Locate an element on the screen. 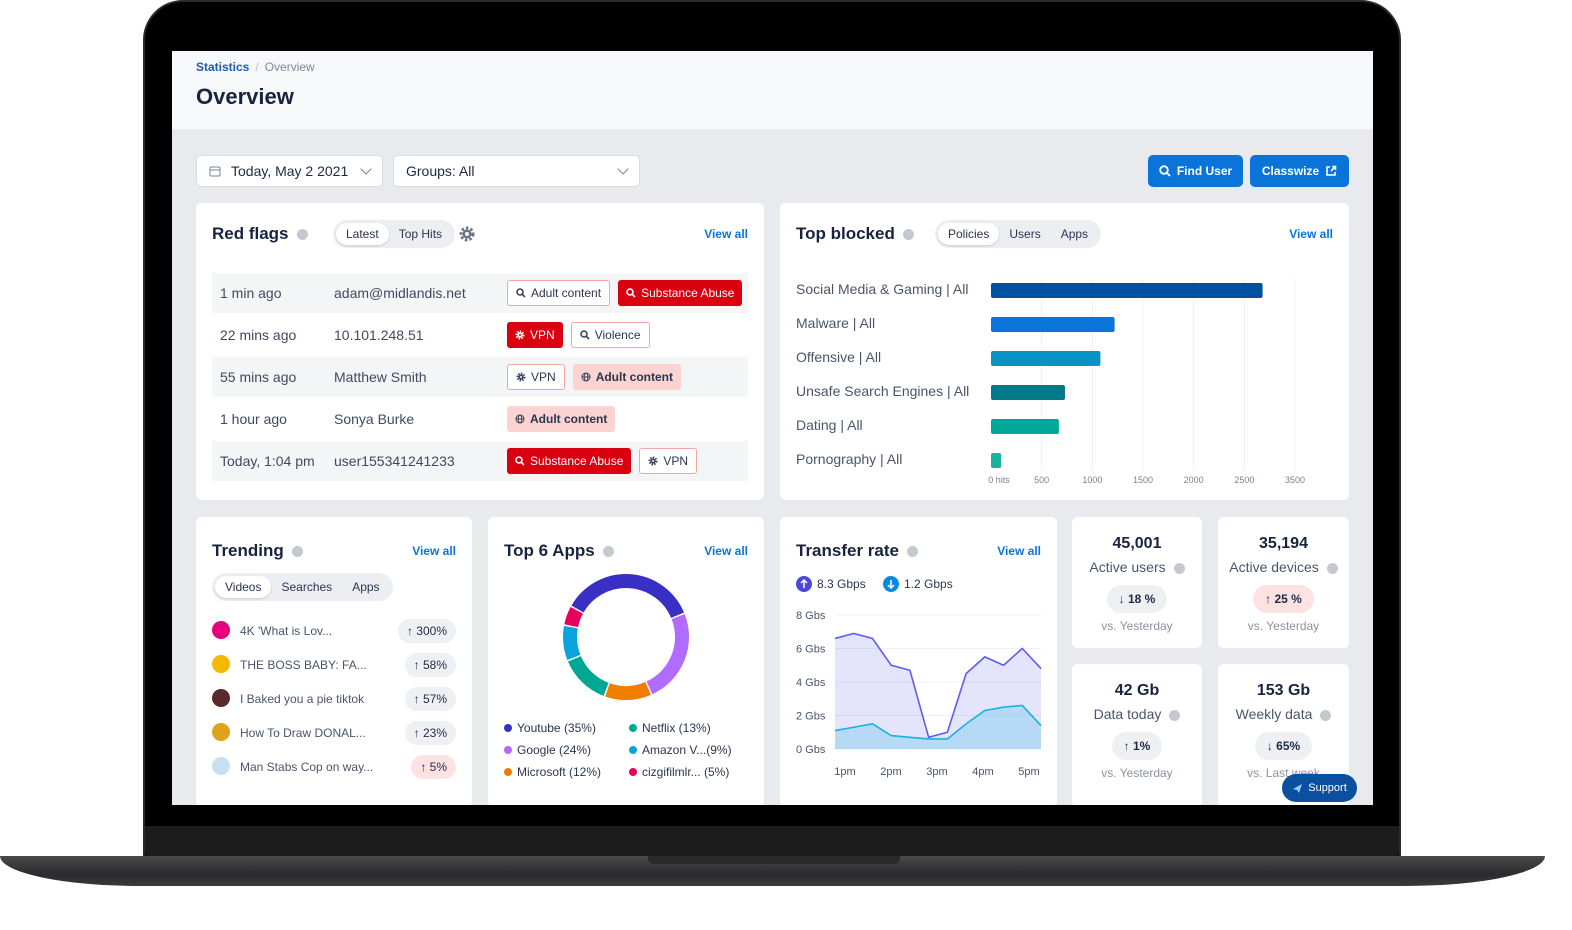  red-flag-tags: Substance Abuse VPN is located at coordinates (602, 461).